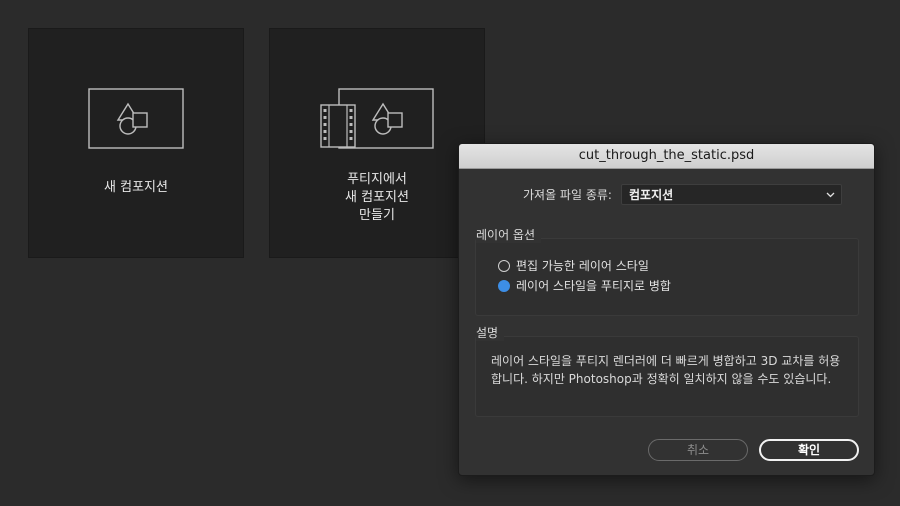  I want to click on new-composition-label: 새 컴포지션, so click(136, 188).